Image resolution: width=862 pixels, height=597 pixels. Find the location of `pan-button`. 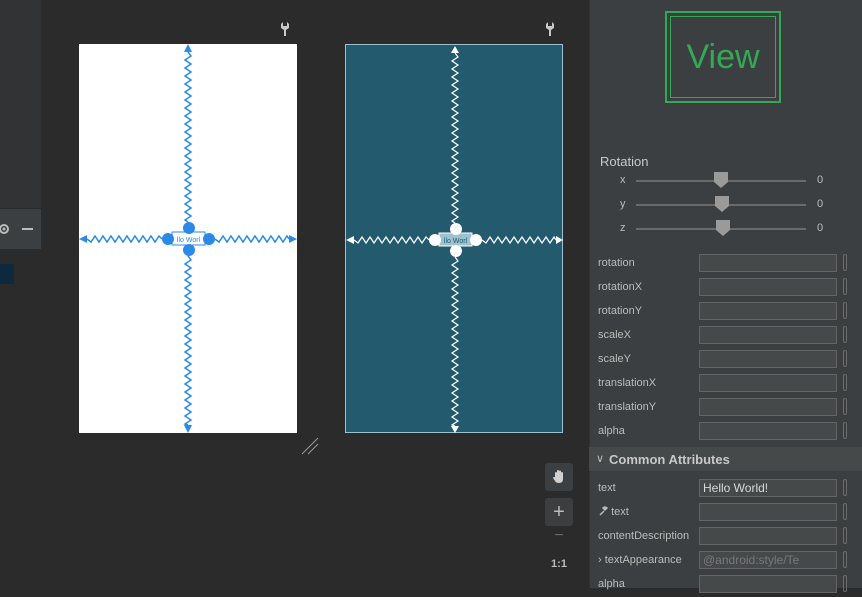

pan-button is located at coordinates (559, 477).